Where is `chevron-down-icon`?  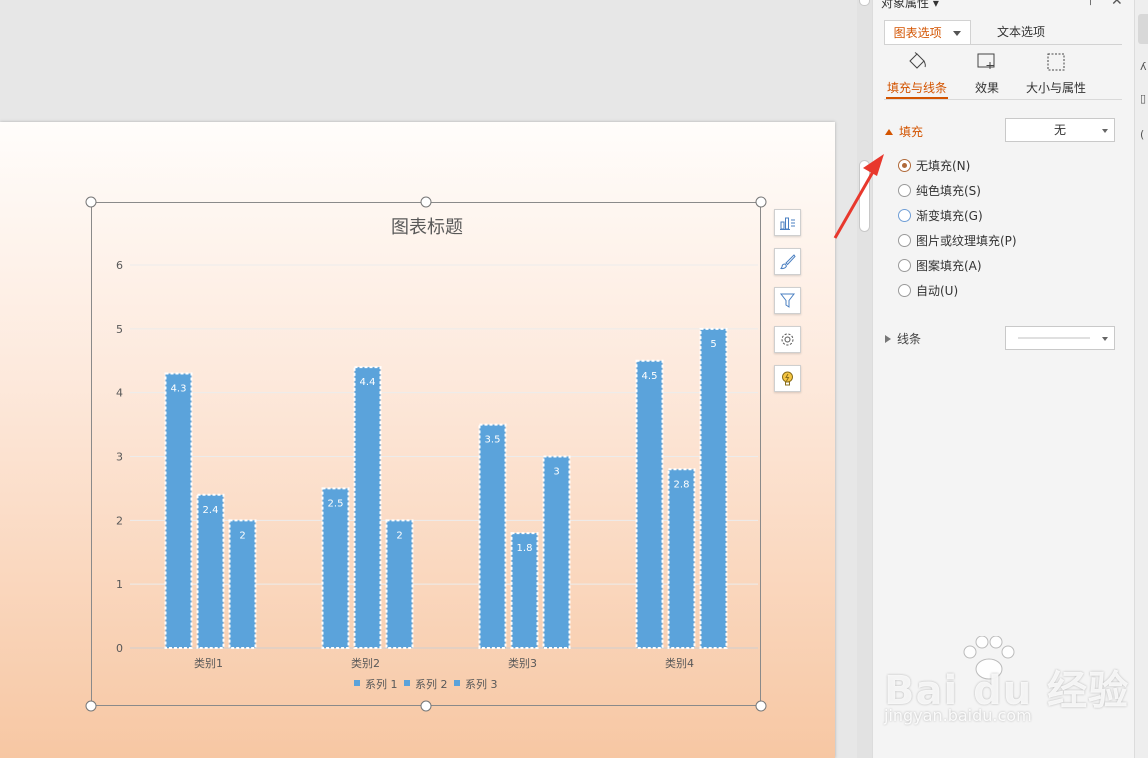
chevron-down-icon is located at coordinates (957, 33).